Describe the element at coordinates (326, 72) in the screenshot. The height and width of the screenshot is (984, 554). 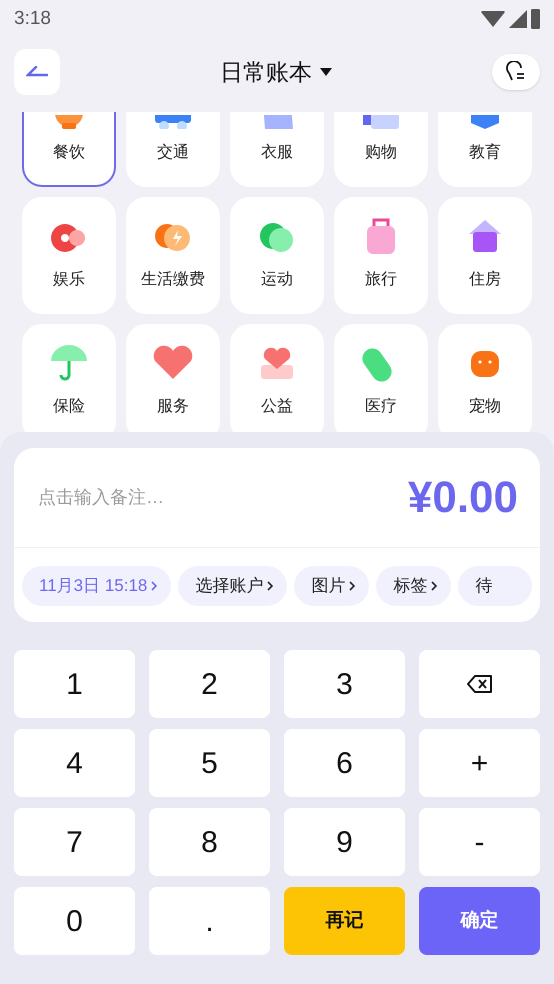
I see `caret-icon` at that location.